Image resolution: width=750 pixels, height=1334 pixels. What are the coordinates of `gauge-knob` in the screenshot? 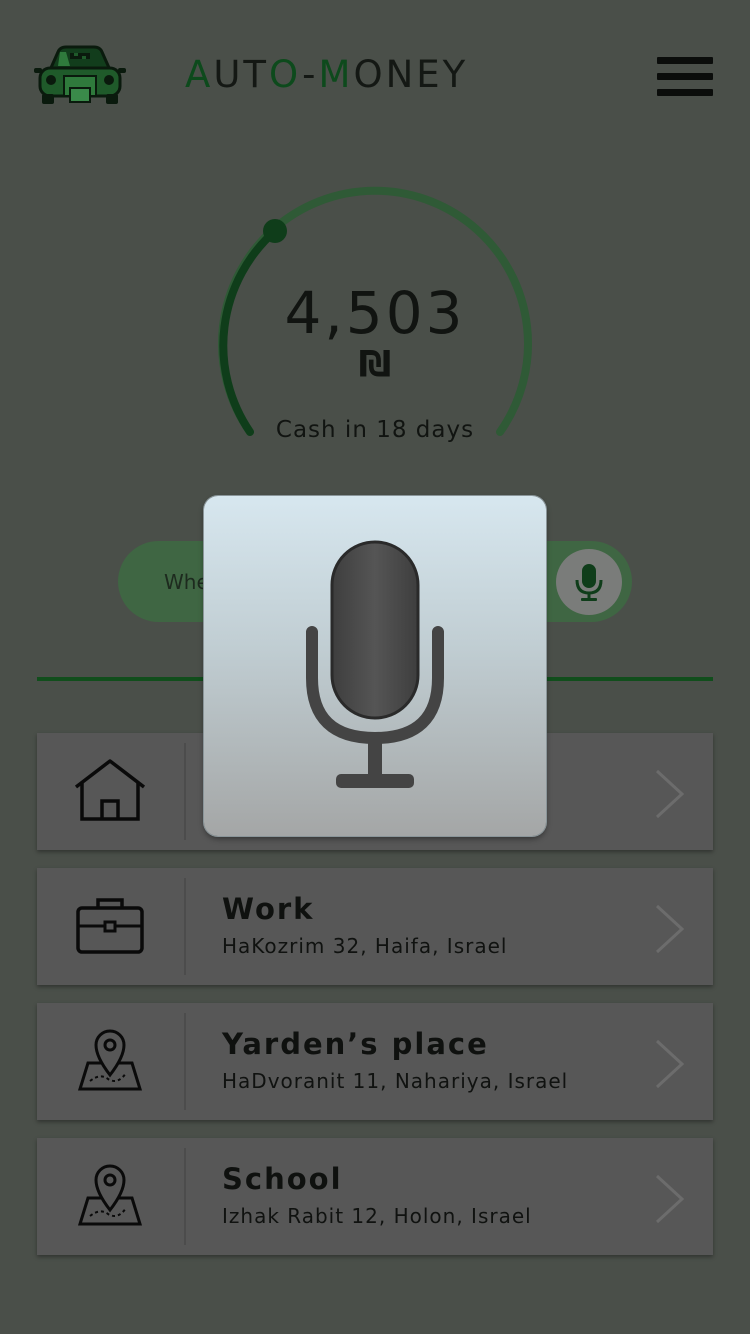 It's located at (275, 231).